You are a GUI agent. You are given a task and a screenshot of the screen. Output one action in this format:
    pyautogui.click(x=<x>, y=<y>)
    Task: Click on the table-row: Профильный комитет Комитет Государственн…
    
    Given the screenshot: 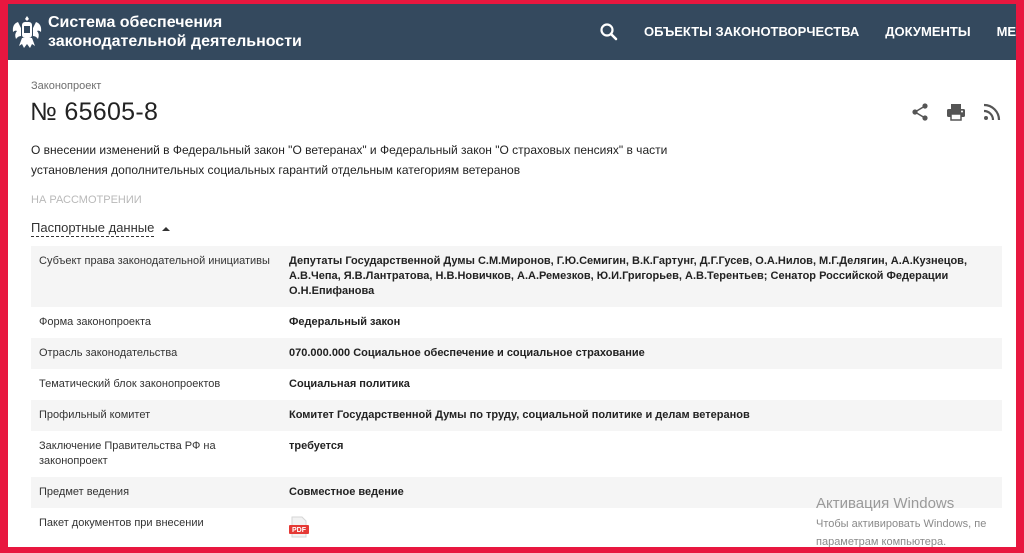 What is the action you would take?
    pyautogui.click(x=516, y=415)
    